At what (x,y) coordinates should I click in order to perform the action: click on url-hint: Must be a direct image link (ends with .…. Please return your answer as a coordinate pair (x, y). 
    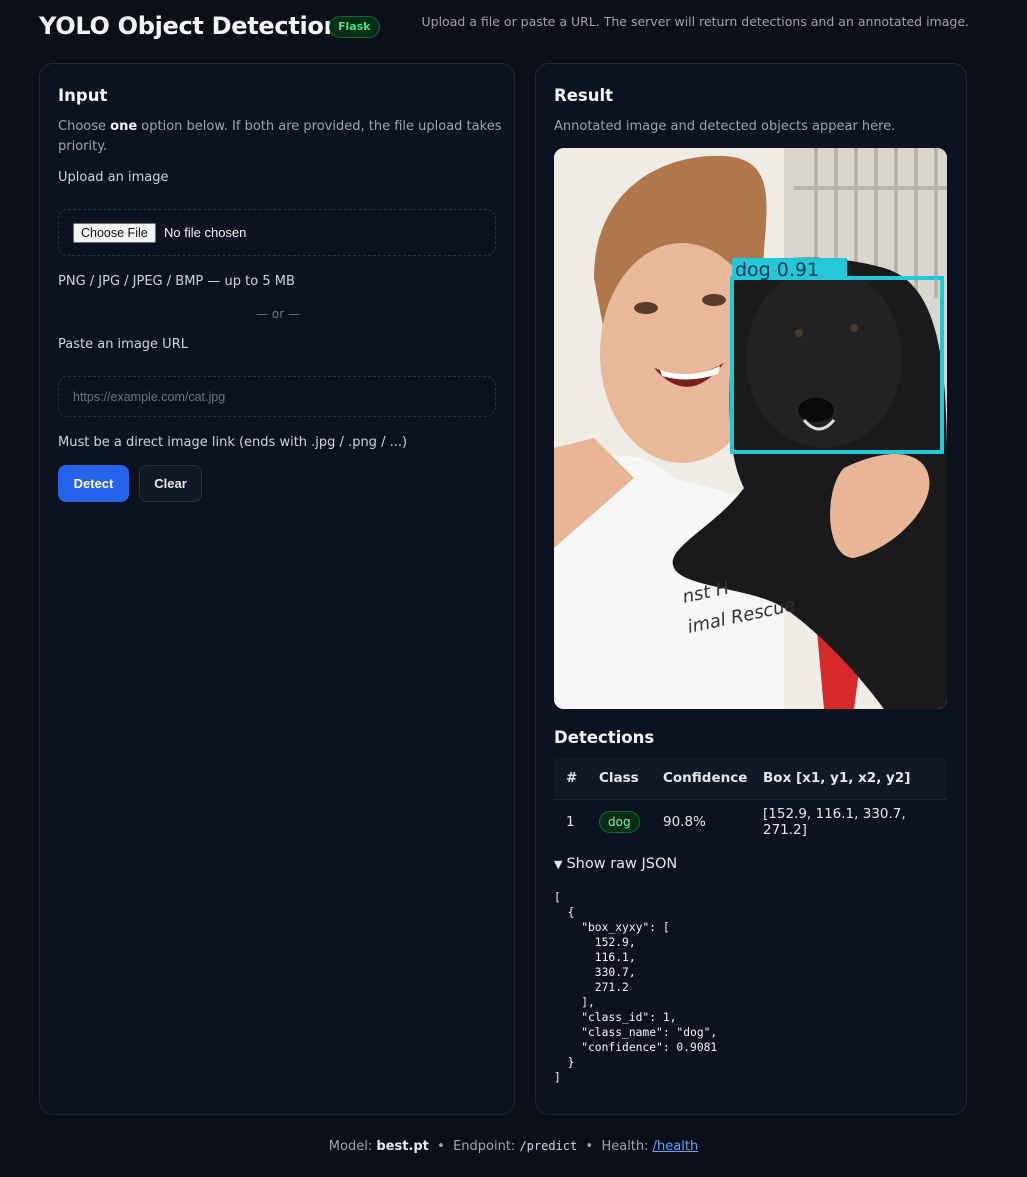
    Looking at the image, I should click on (233, 442).